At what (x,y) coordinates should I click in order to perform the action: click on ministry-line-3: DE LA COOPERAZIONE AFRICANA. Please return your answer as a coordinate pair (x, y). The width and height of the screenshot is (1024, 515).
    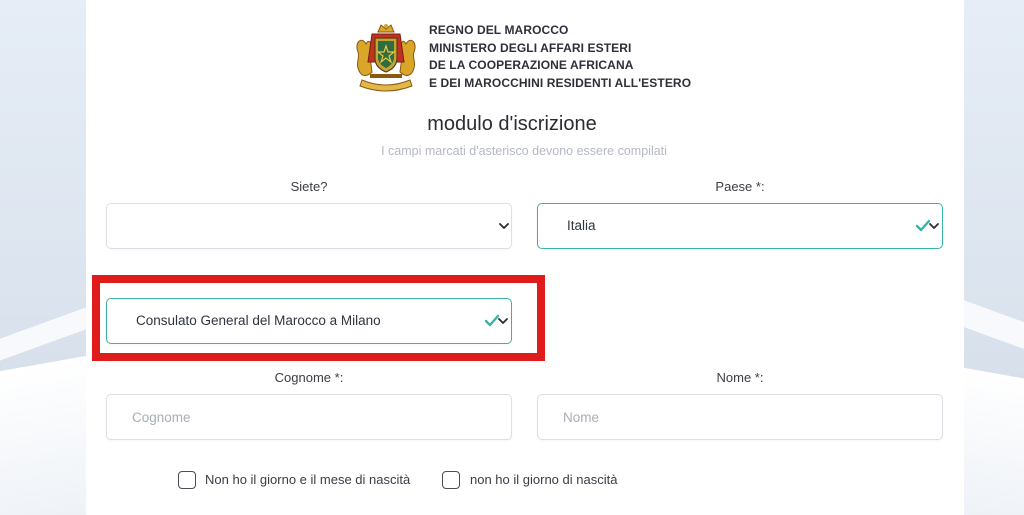
    Looking at the image, I should click on (531, 65).